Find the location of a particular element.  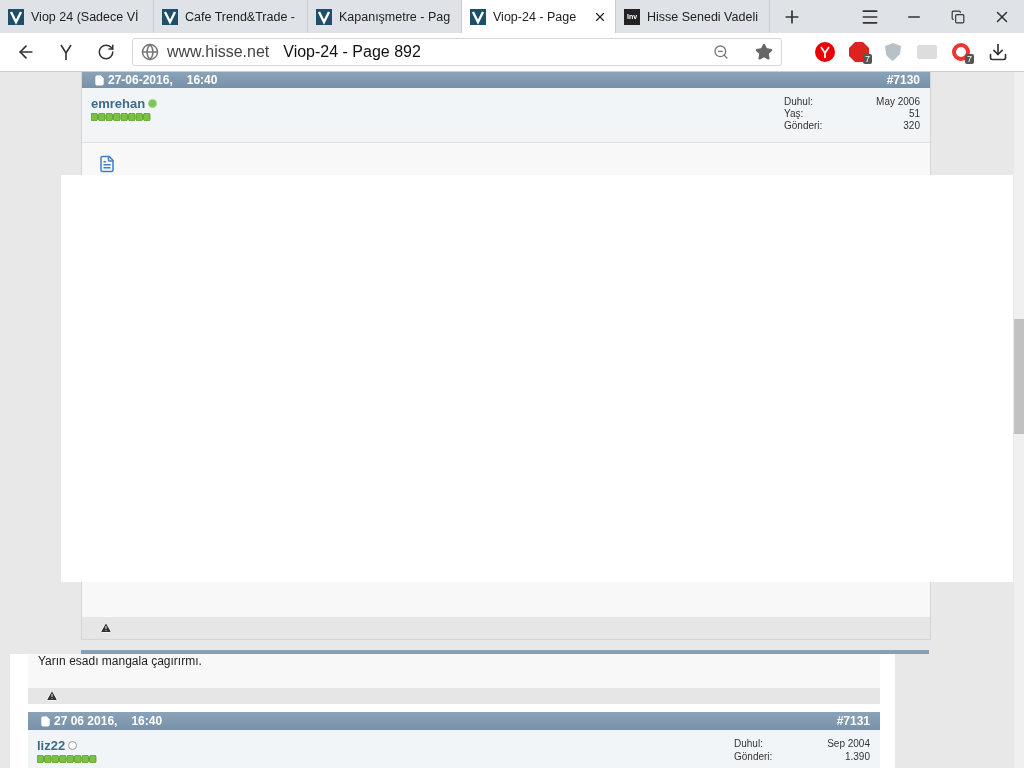

stat-value: 1.390 is located at coordinates (856, 756).